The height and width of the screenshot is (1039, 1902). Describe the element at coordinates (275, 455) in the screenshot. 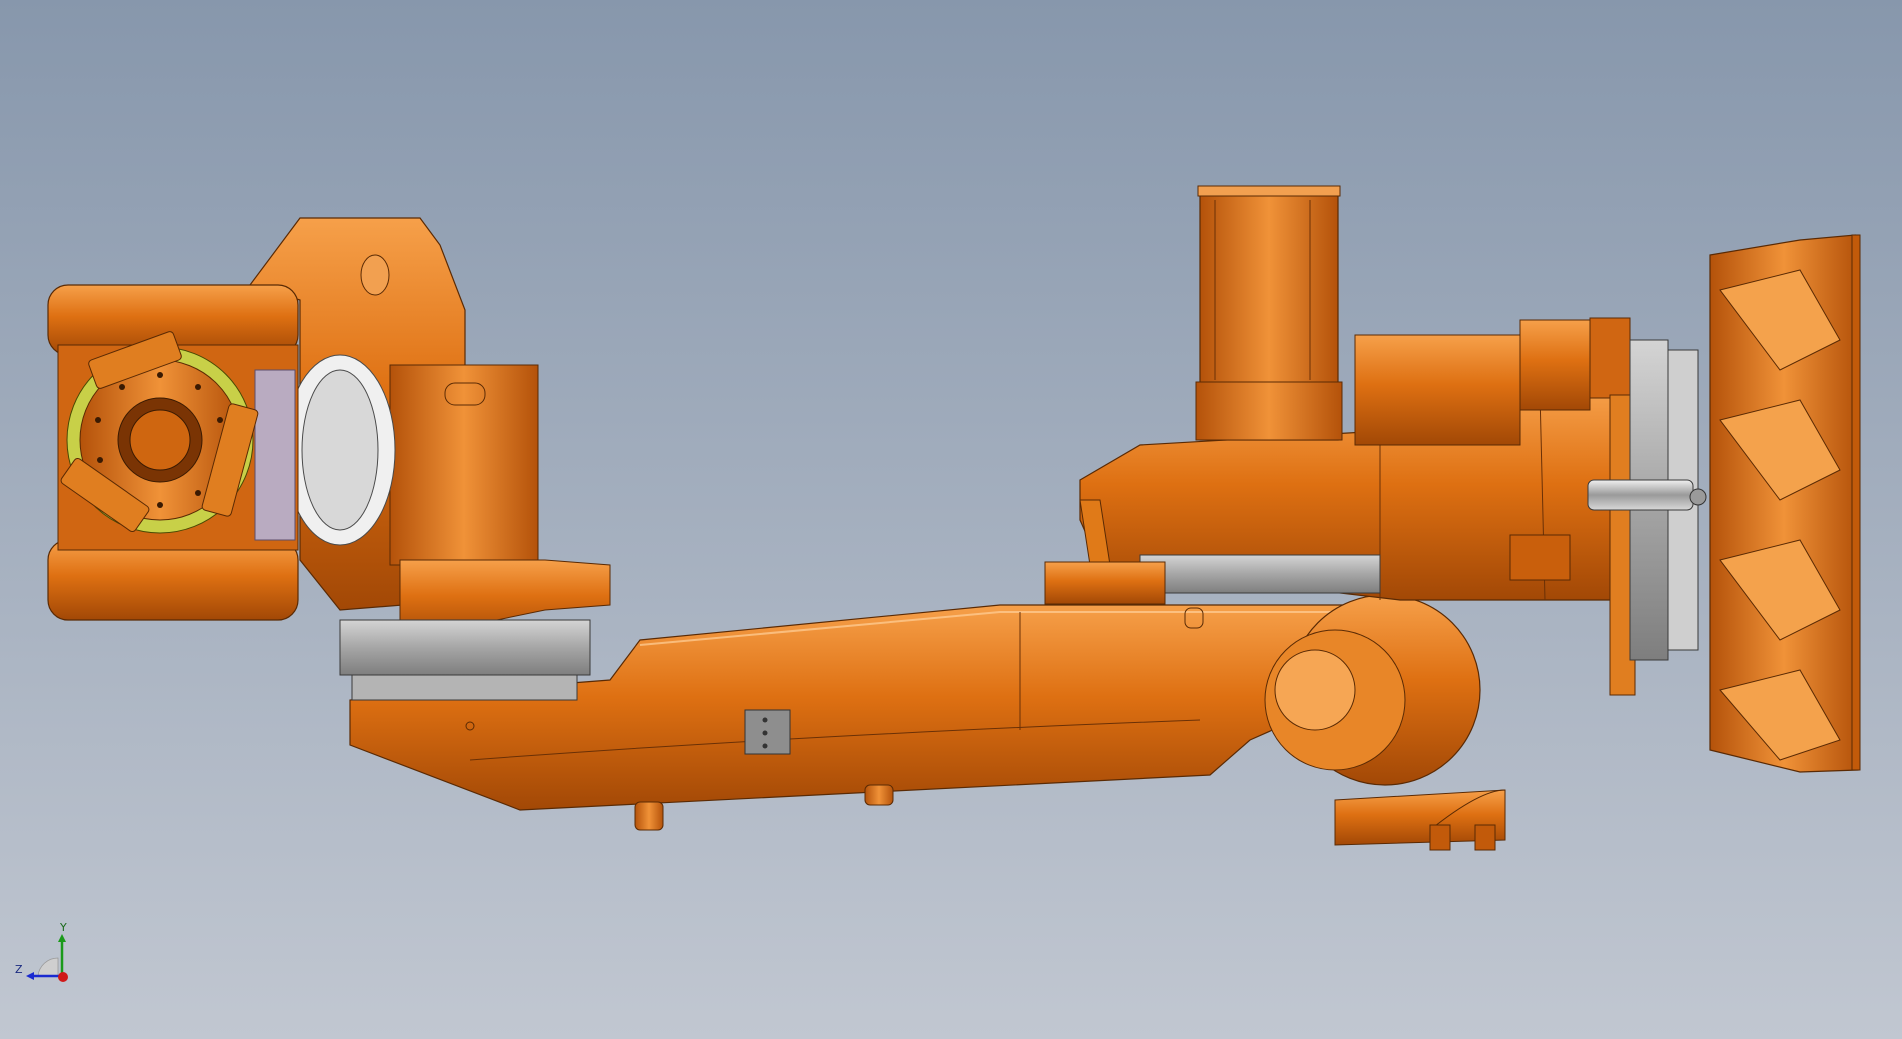

I see `glass-cover` at that location.